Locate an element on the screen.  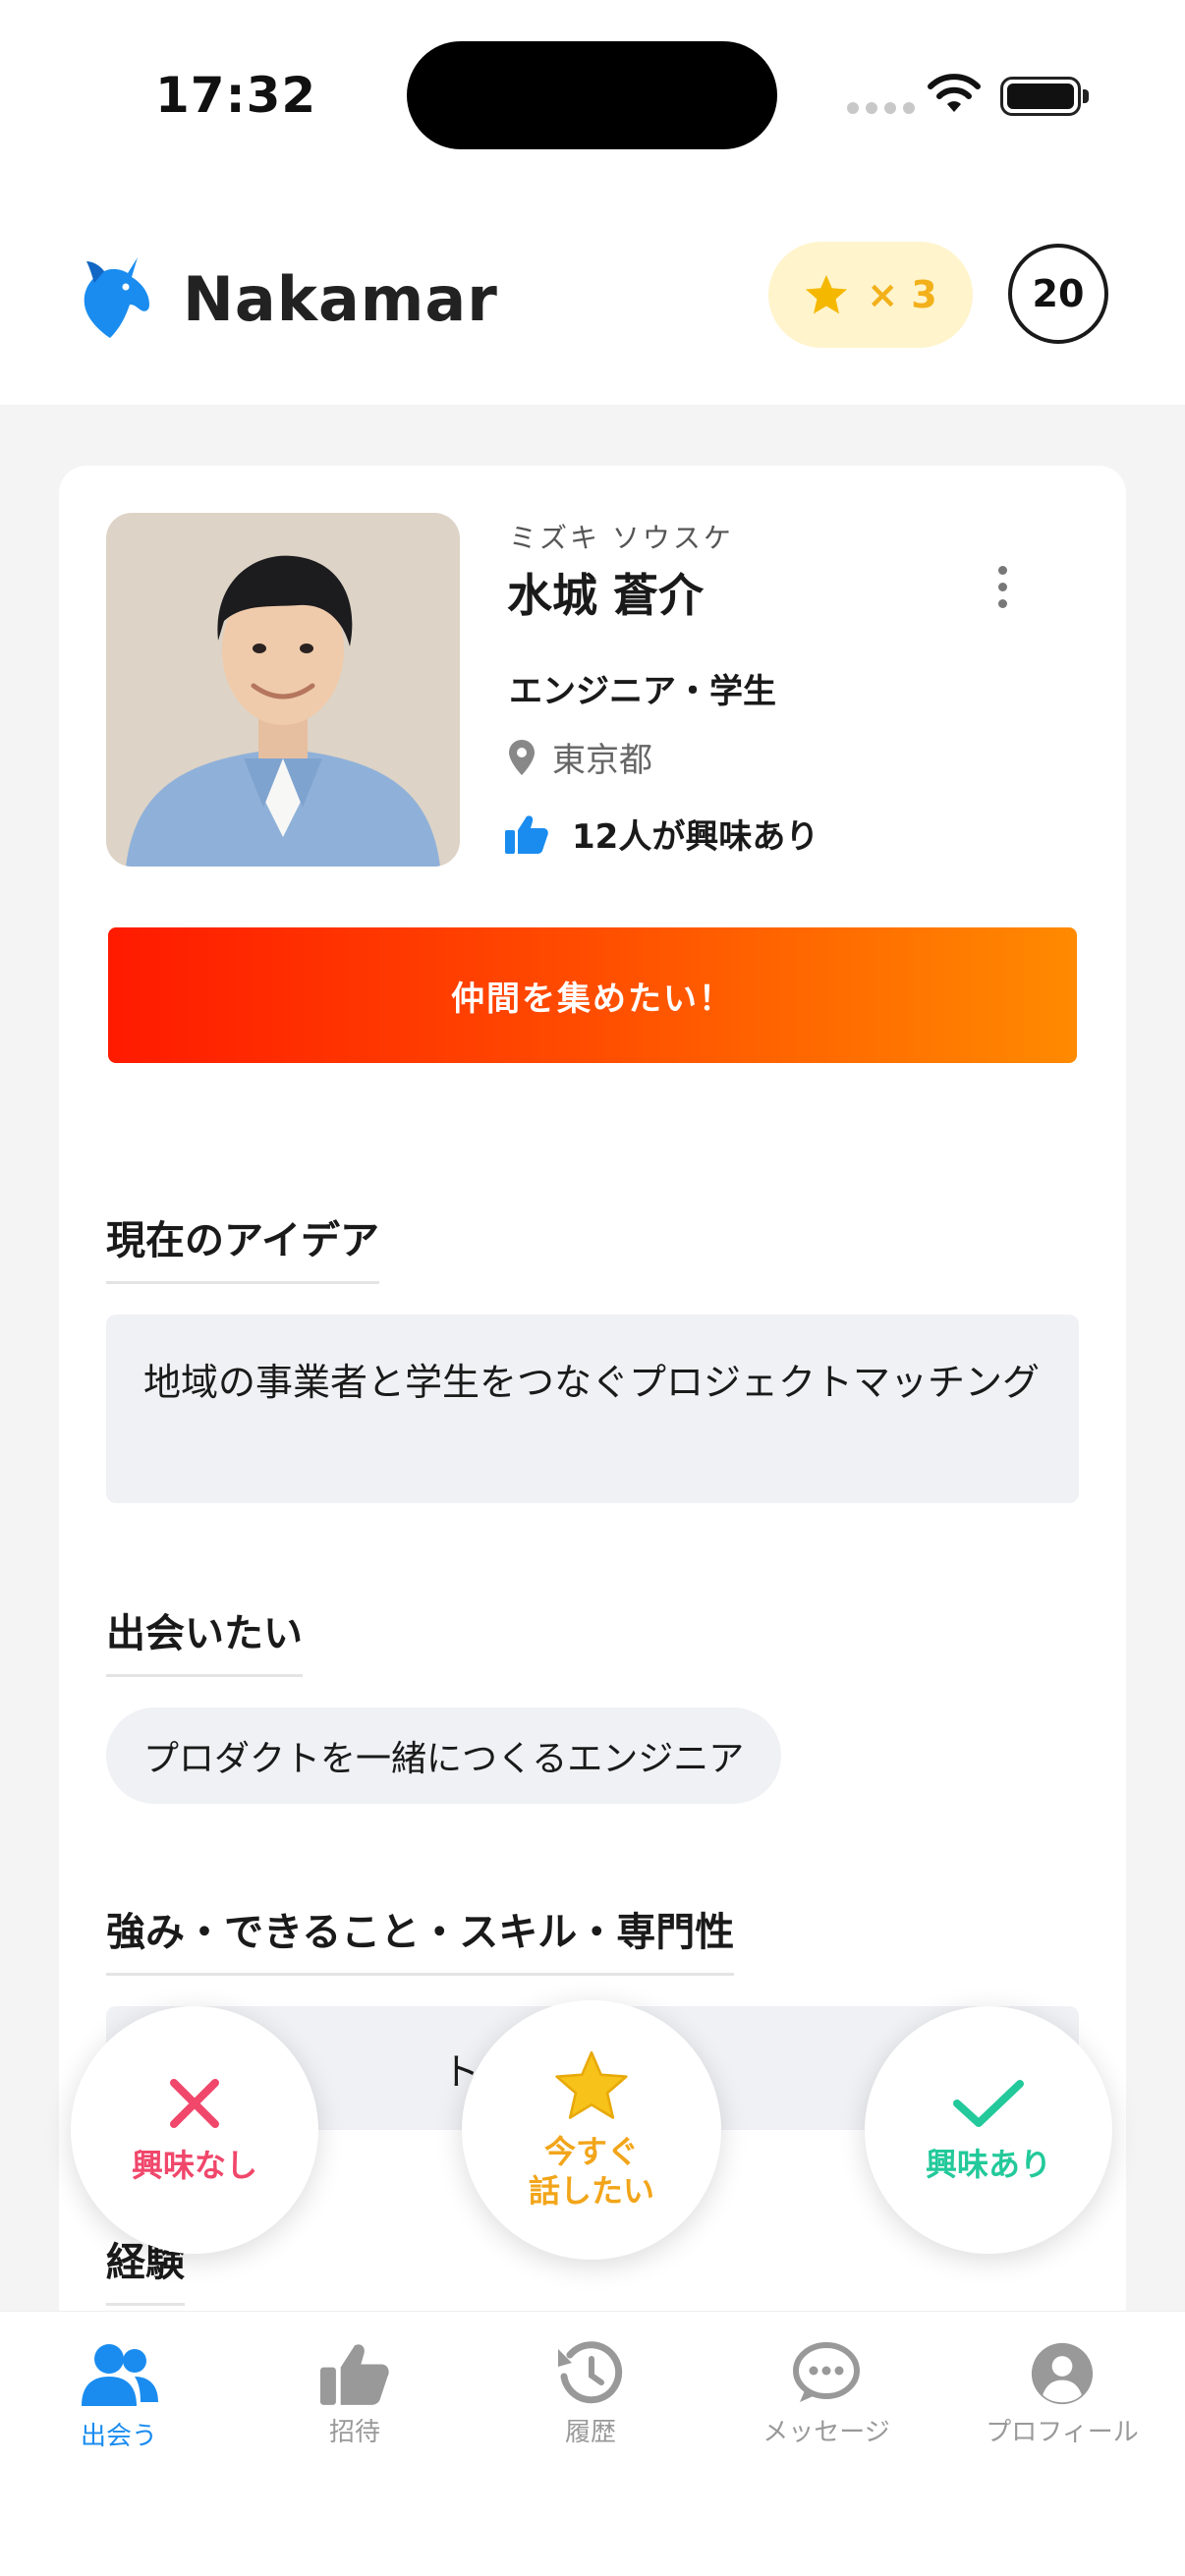
interest-text: 12人が興味あり is located at coordinates (695, 837).